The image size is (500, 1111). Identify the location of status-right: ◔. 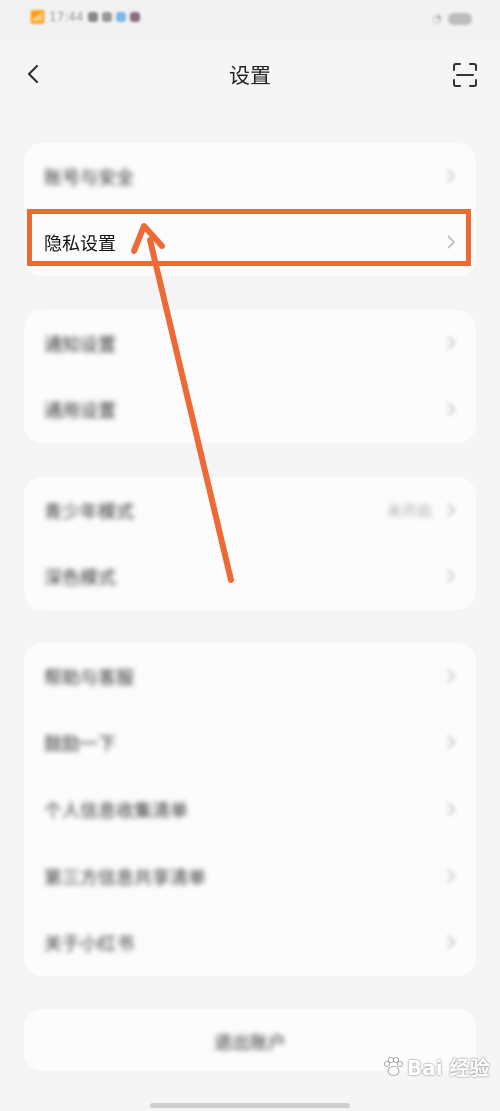
(452, 18).